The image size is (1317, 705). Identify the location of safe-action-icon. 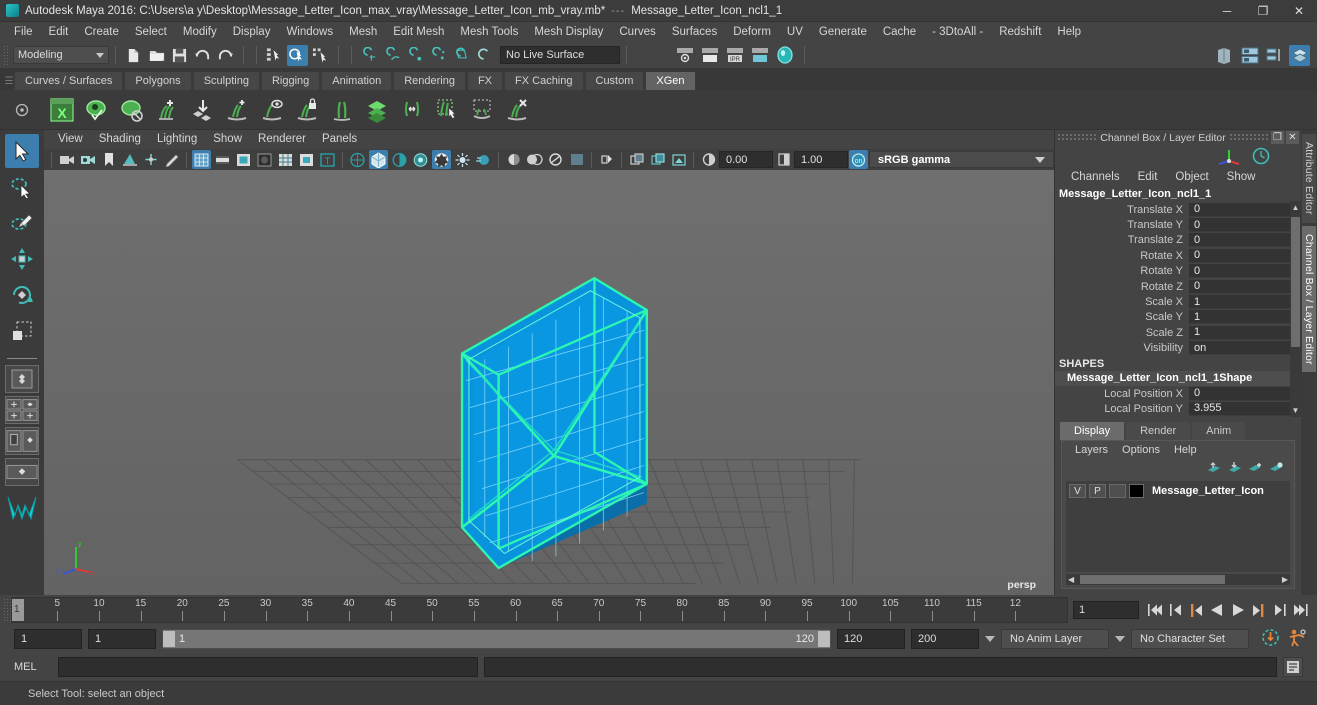
(306, 159).